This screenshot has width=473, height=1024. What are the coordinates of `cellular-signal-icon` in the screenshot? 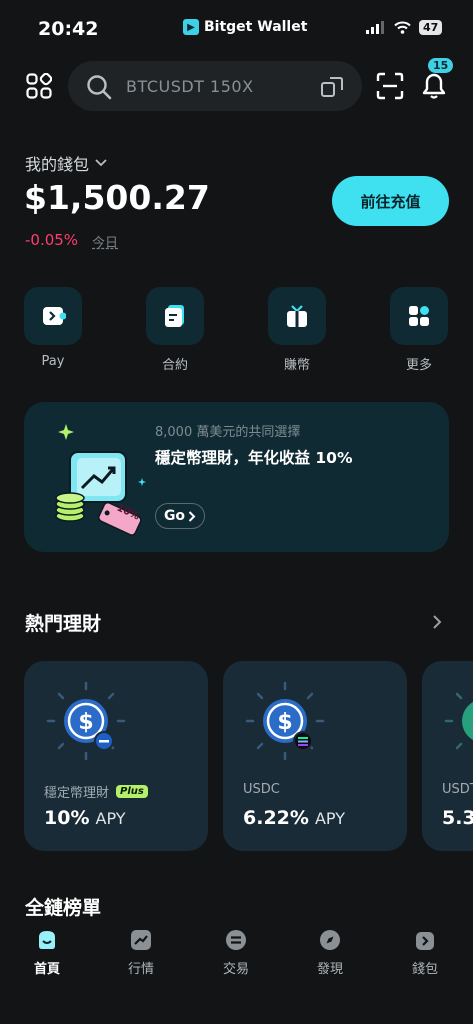 It's located at (375, 27).